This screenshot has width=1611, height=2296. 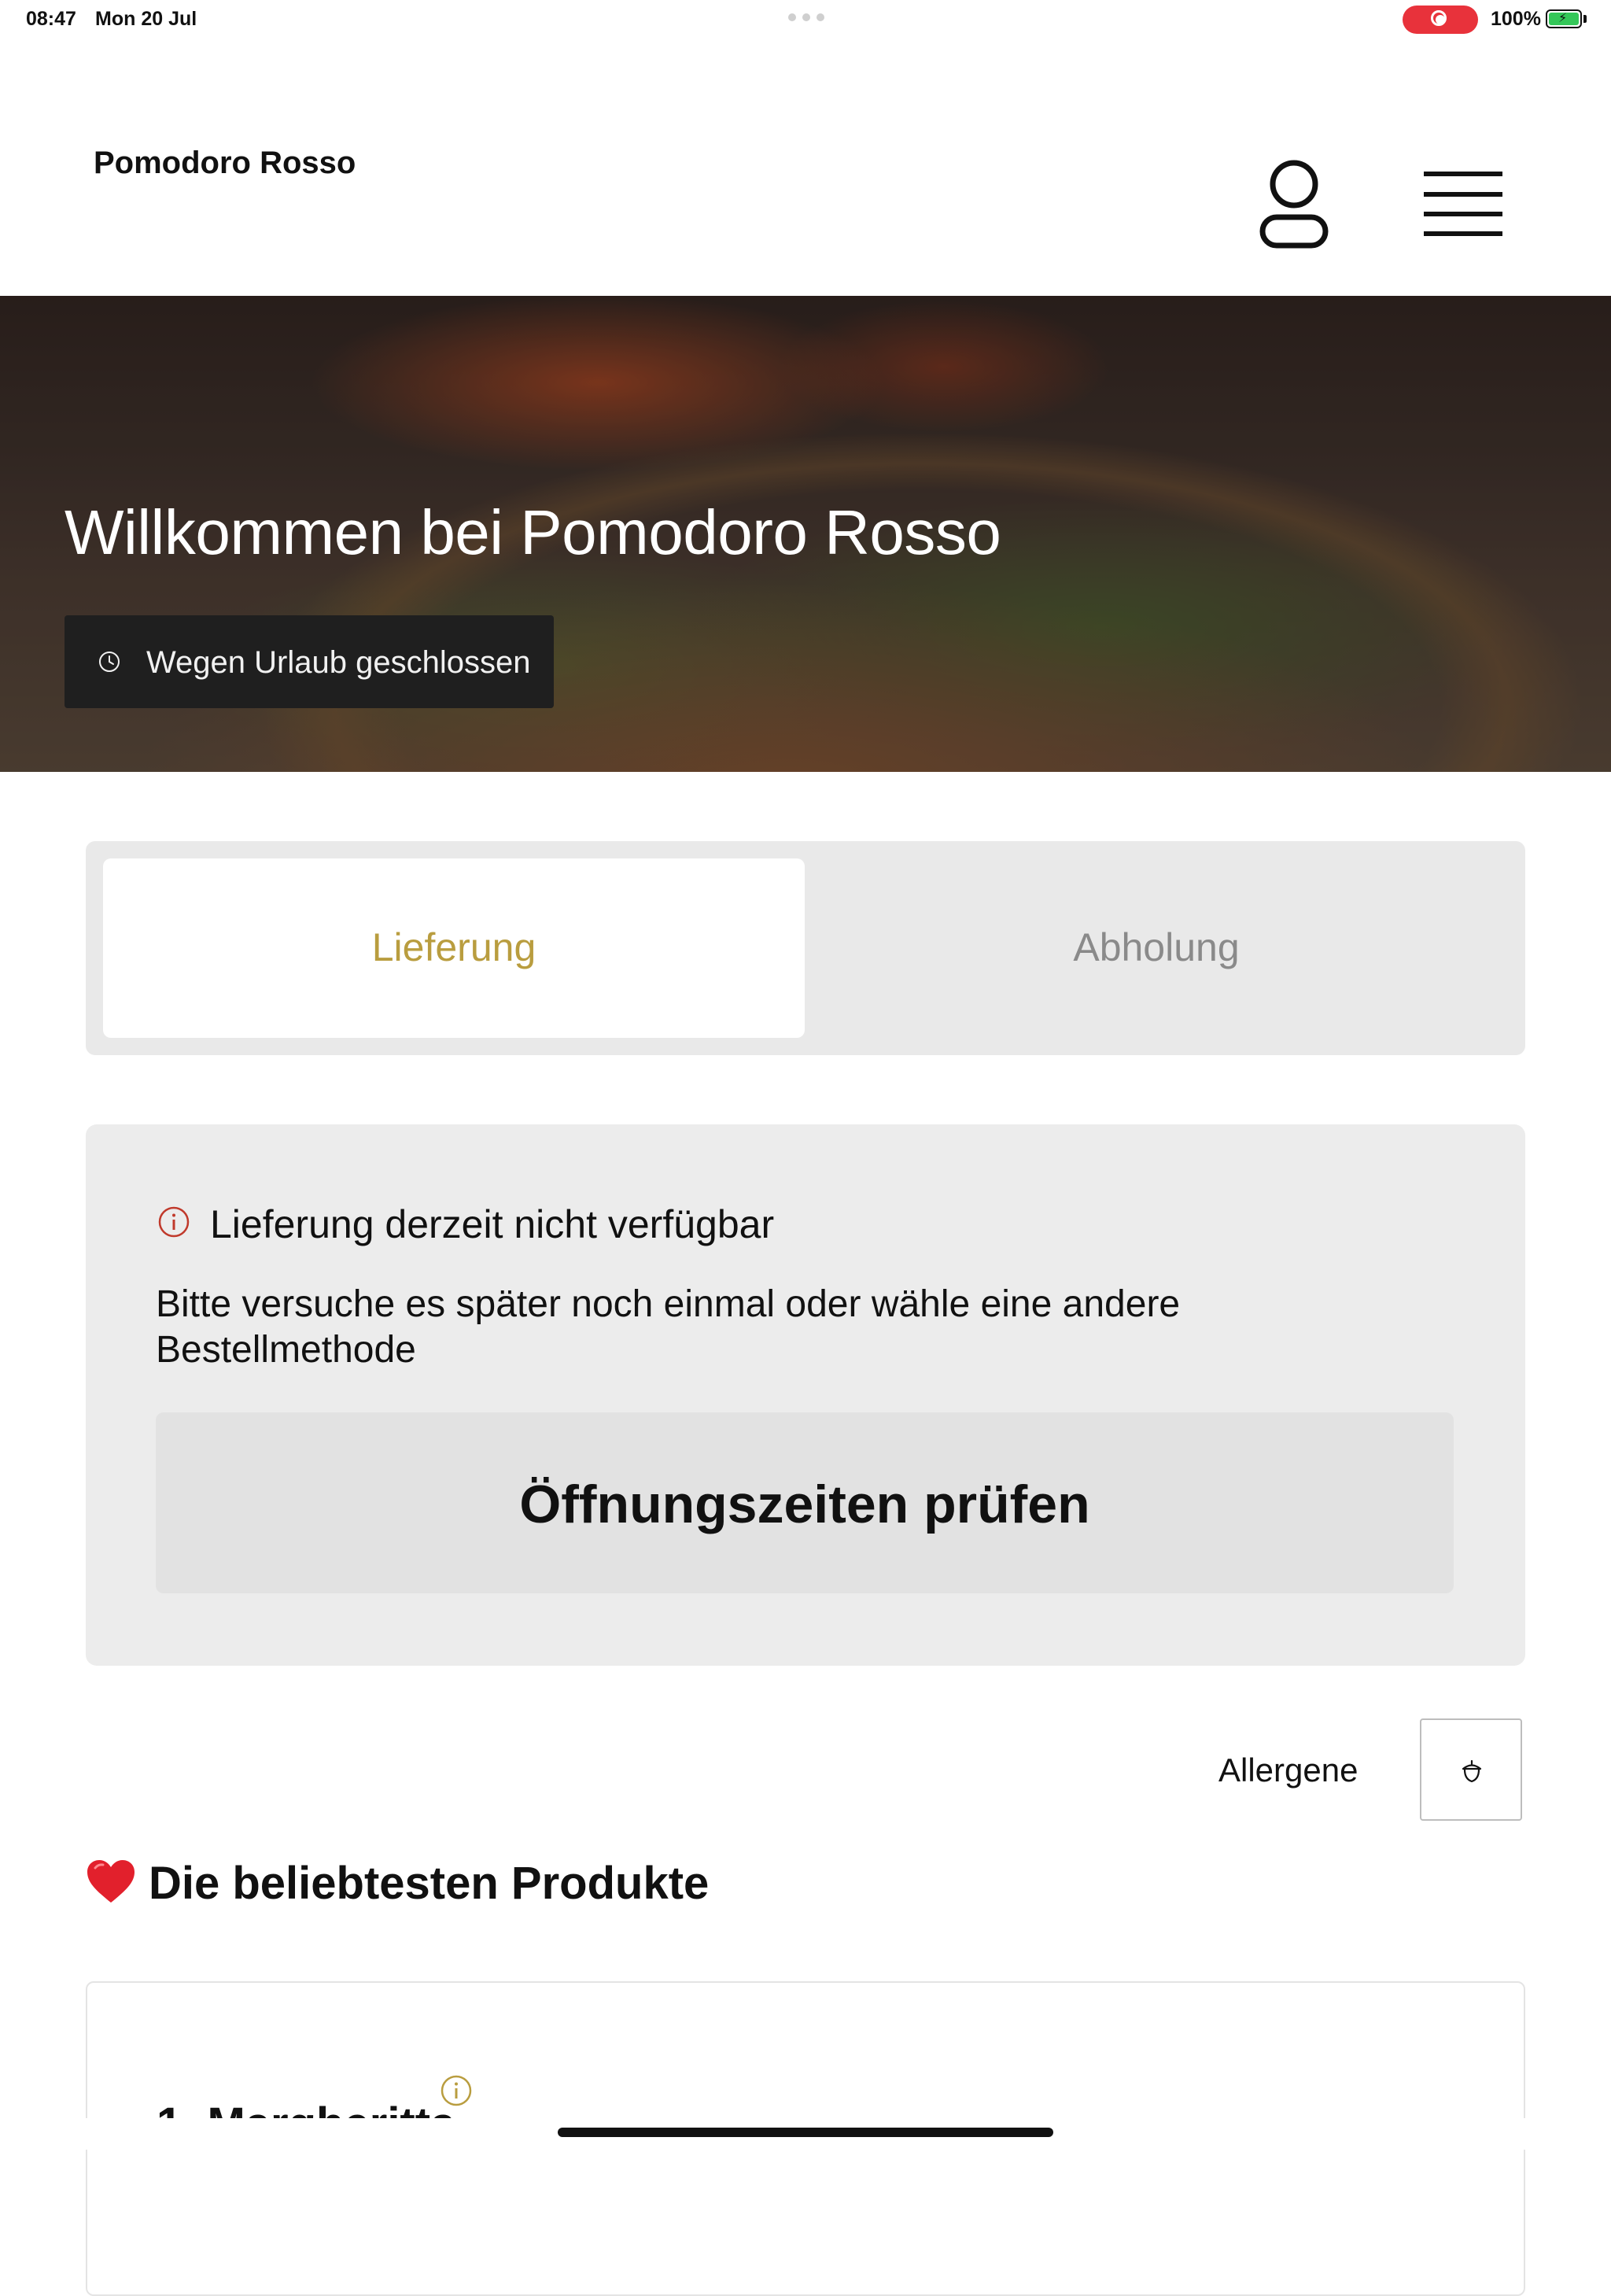 What do you see at coordinates (338, 662) in the screenshot?
I see `status-badge-text: Wegen Urlaub geschlossen` at bounding box center [338, 662].